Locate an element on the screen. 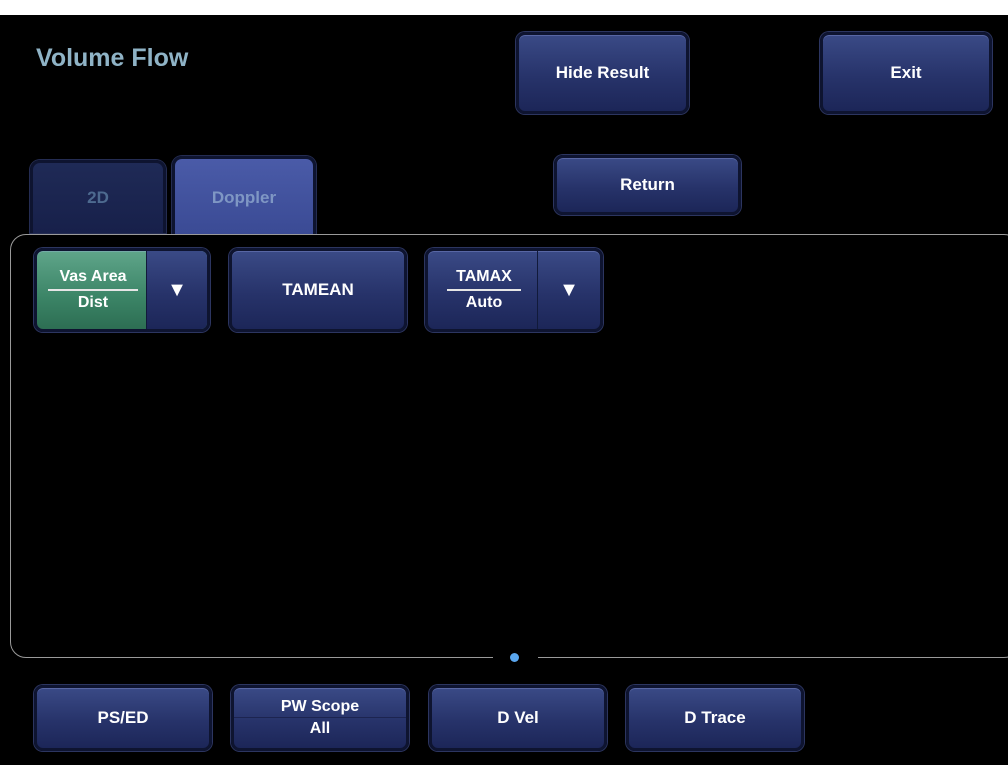 This screenshot has width=1008, height=765. ps-ed-button: PS/ED is located at coordinates (123, 718).